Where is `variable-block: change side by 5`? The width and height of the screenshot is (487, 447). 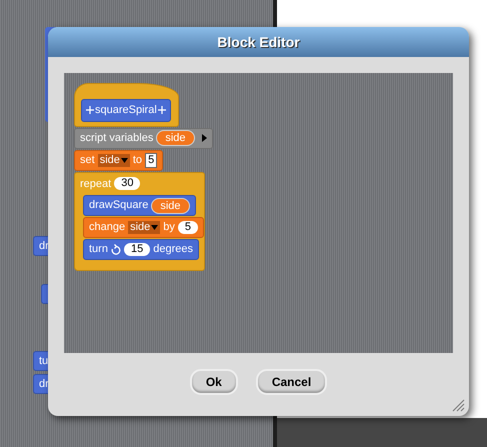 variable-block: change side by 5 is located at coordinates (143, 227).